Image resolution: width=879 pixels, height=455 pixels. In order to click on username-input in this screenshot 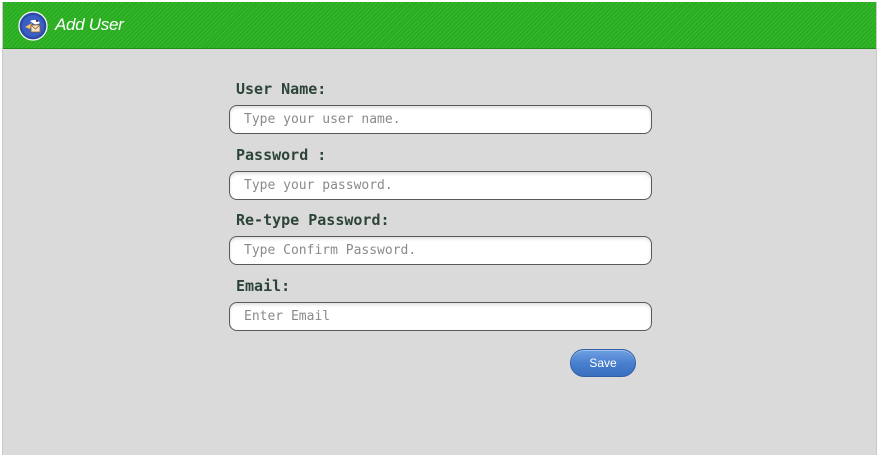, I will do `click(440, 119)`.